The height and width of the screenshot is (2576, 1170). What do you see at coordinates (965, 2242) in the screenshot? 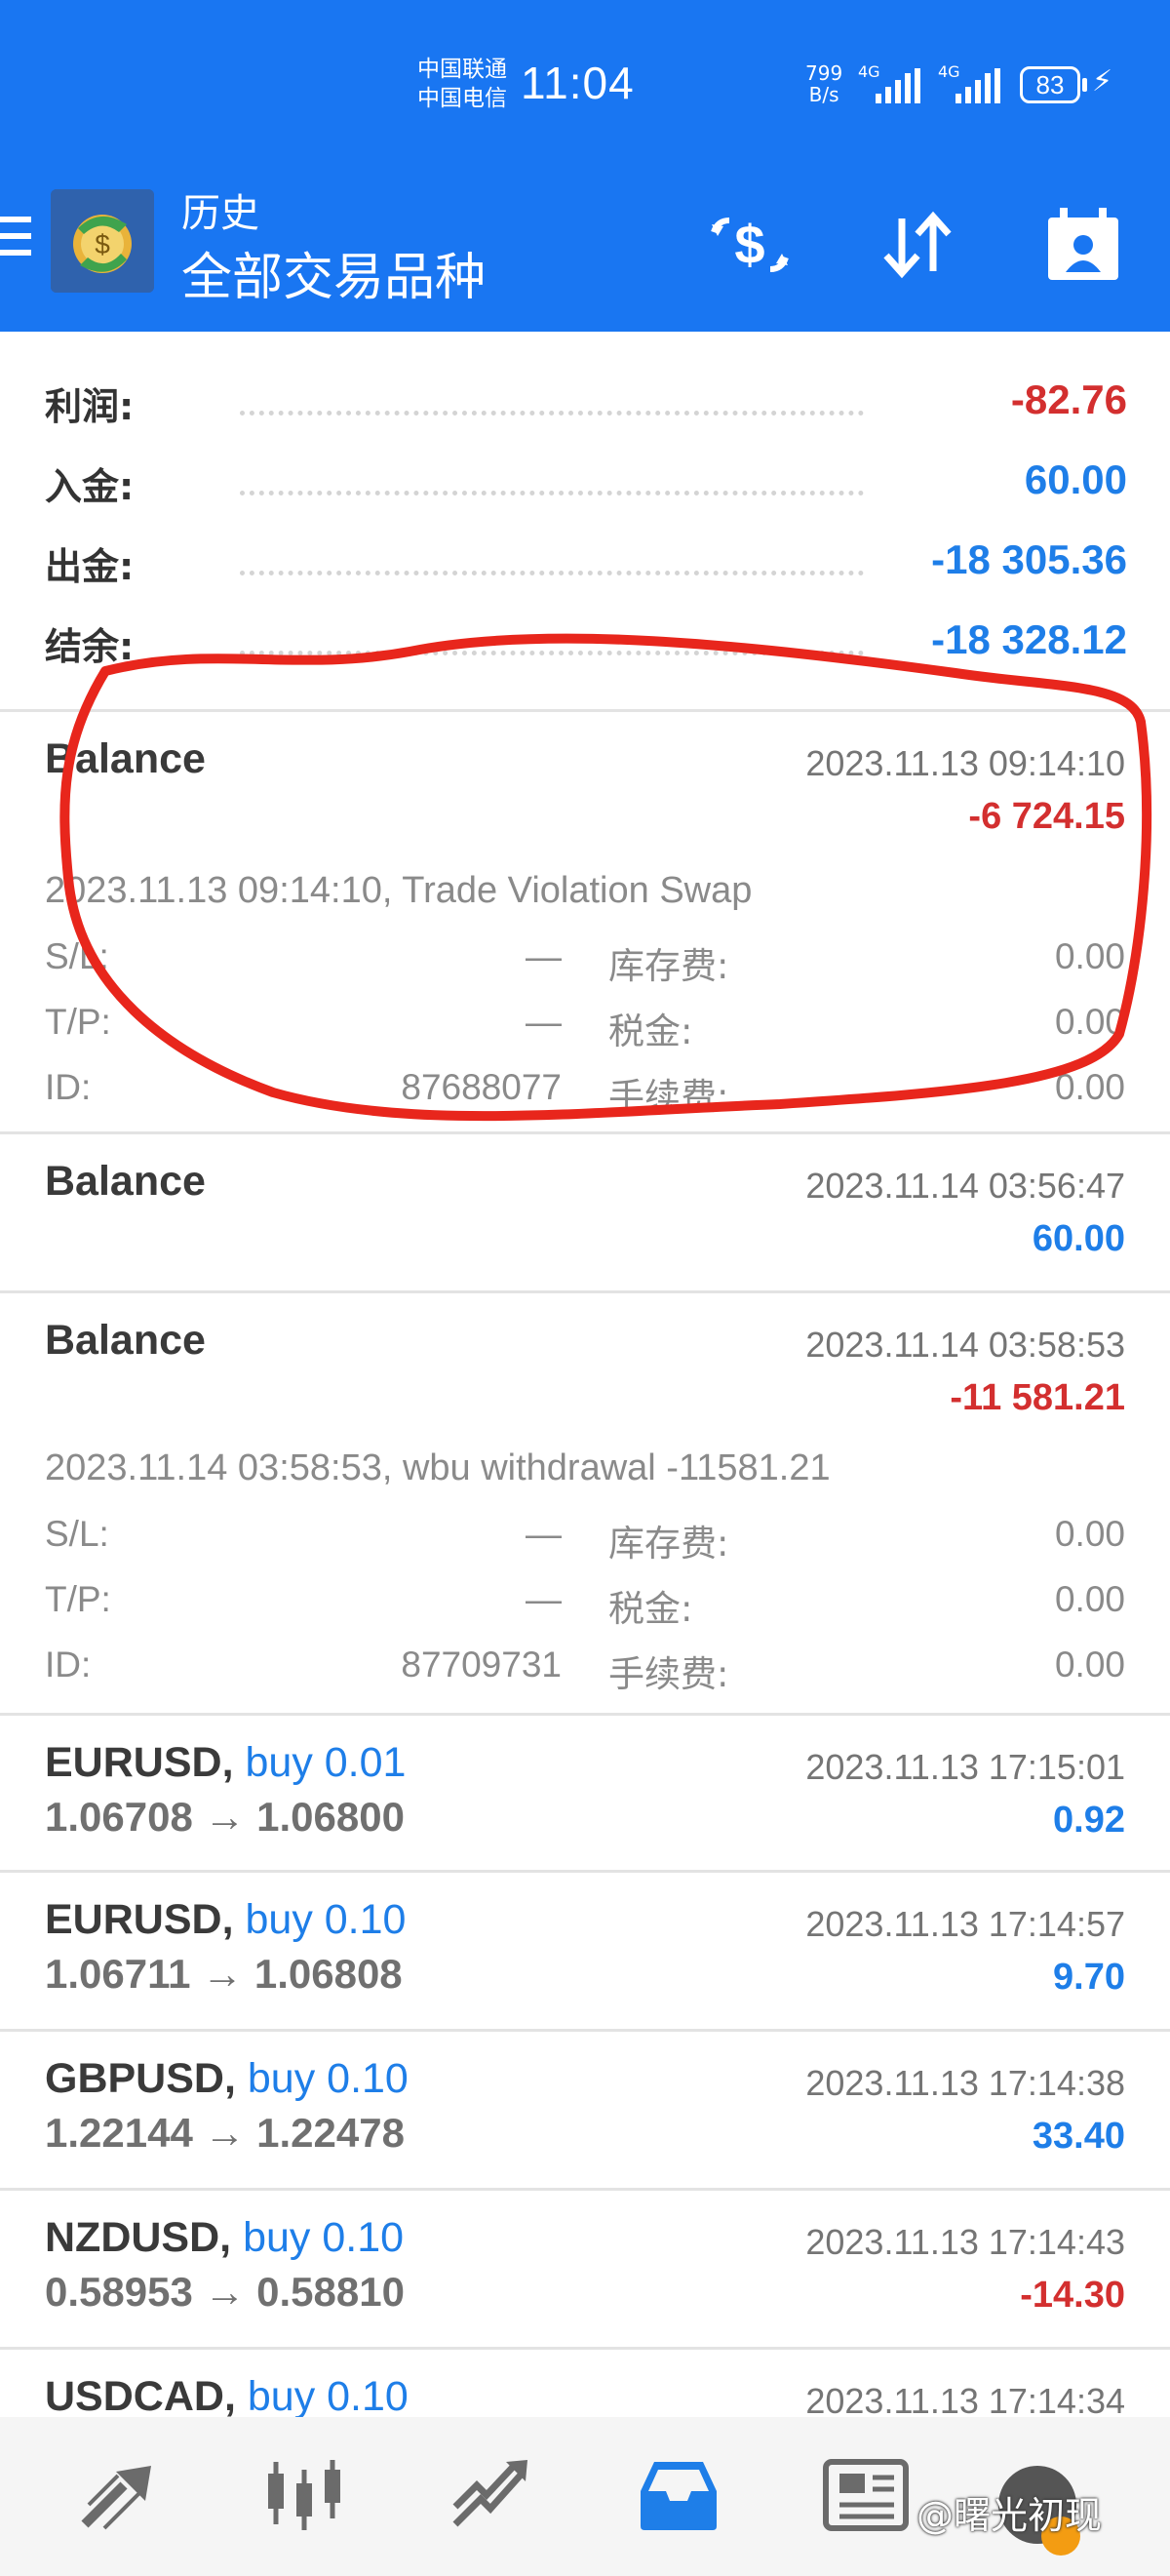
I see `trade-time: 2023.11.13 17:14:43` at bounding box center [965, 2242].